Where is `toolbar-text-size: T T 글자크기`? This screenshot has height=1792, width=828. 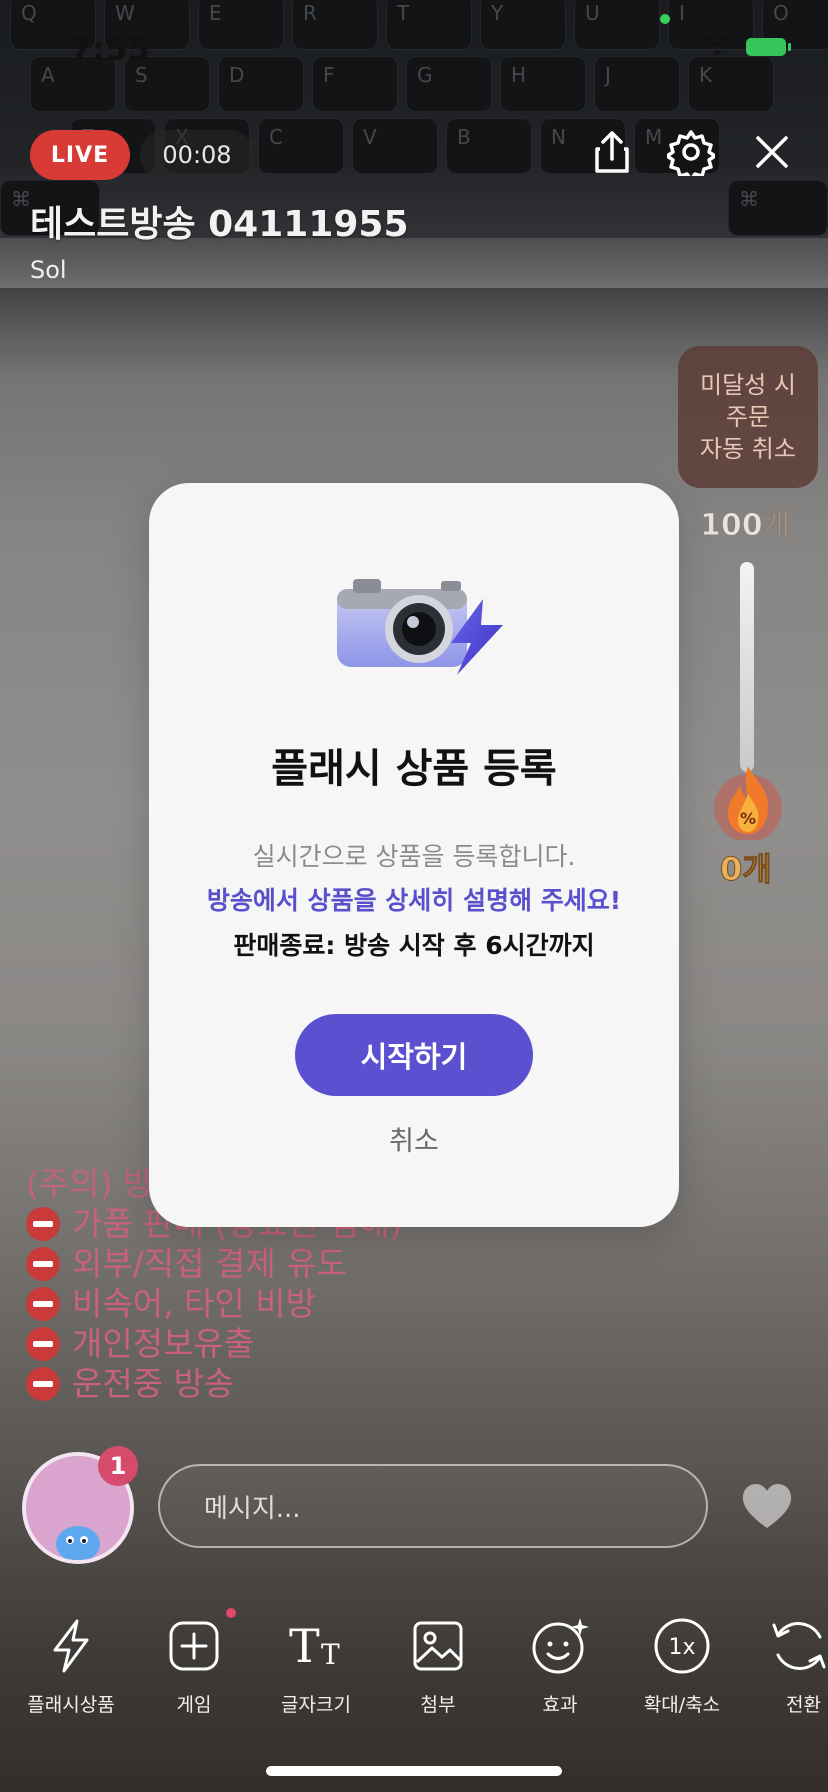 toolbar-text-size: T T 글자크기 is located at coordinates (316, 1664).